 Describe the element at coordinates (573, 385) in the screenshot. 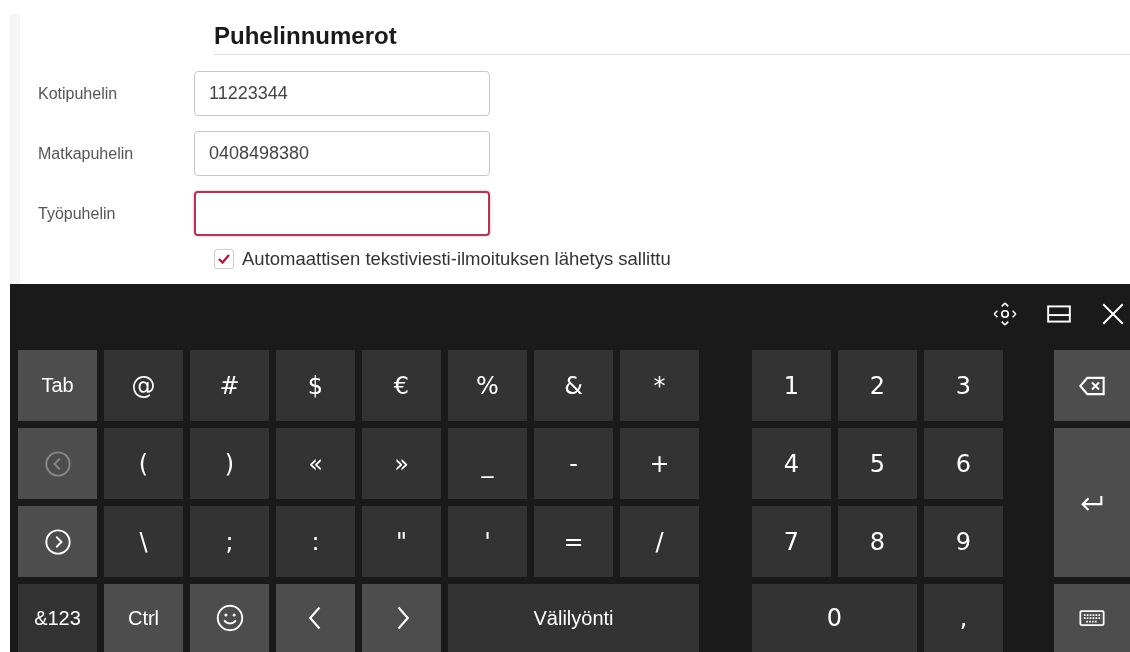

I see `key: &` at that location.